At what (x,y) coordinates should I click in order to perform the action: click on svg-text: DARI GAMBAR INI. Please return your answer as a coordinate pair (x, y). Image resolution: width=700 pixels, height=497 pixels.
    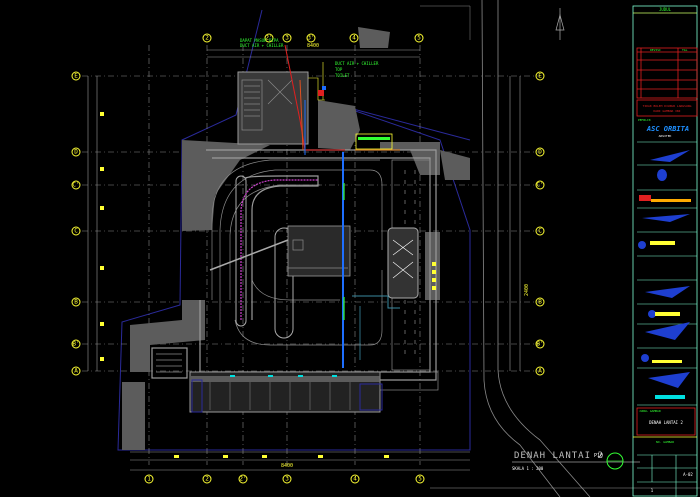
    Looking at the image, I should click on (666, 111).